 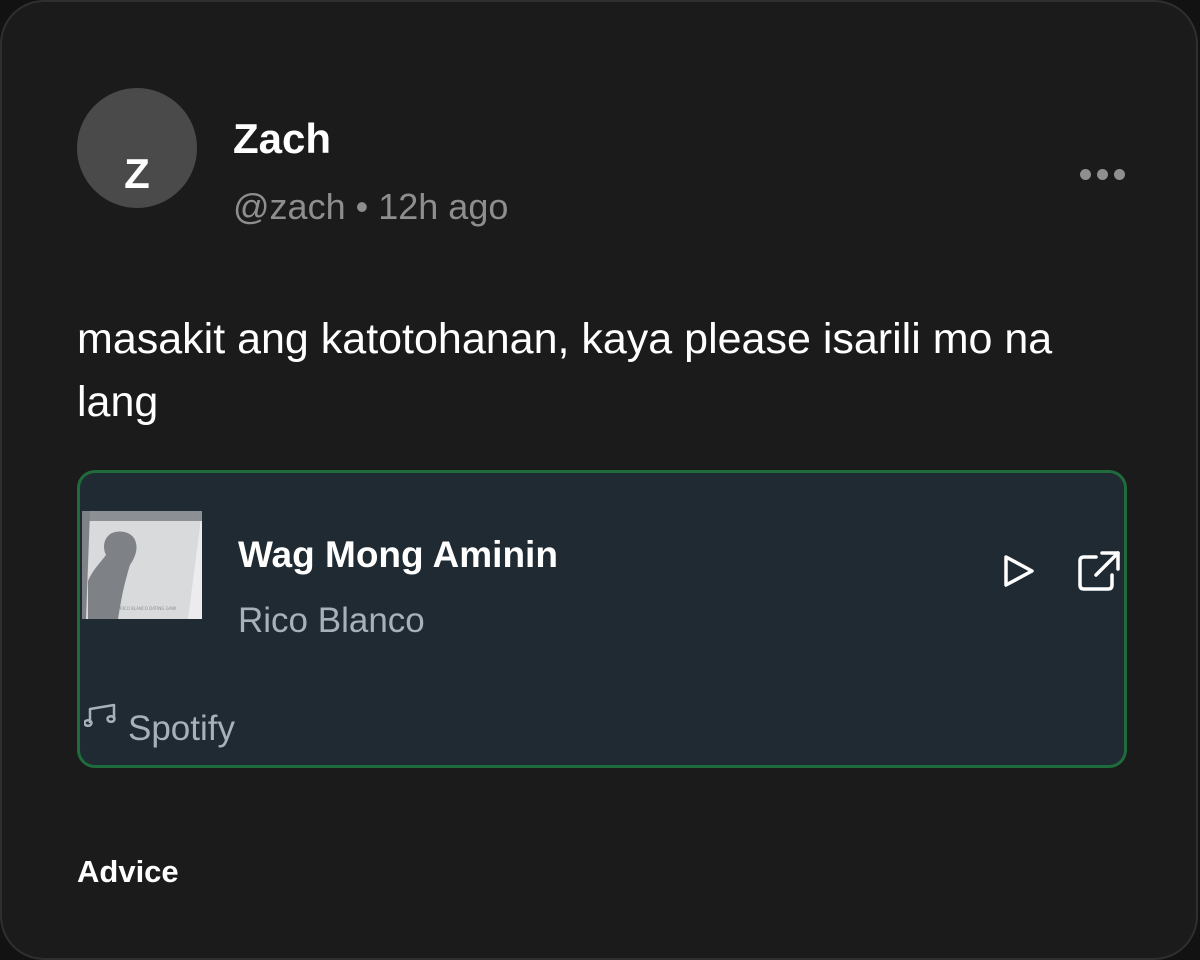 What do you see at coordinates (443, 206) in the screenshot?
I see `post-time: 12h ago` at bounding box center [443, 206].